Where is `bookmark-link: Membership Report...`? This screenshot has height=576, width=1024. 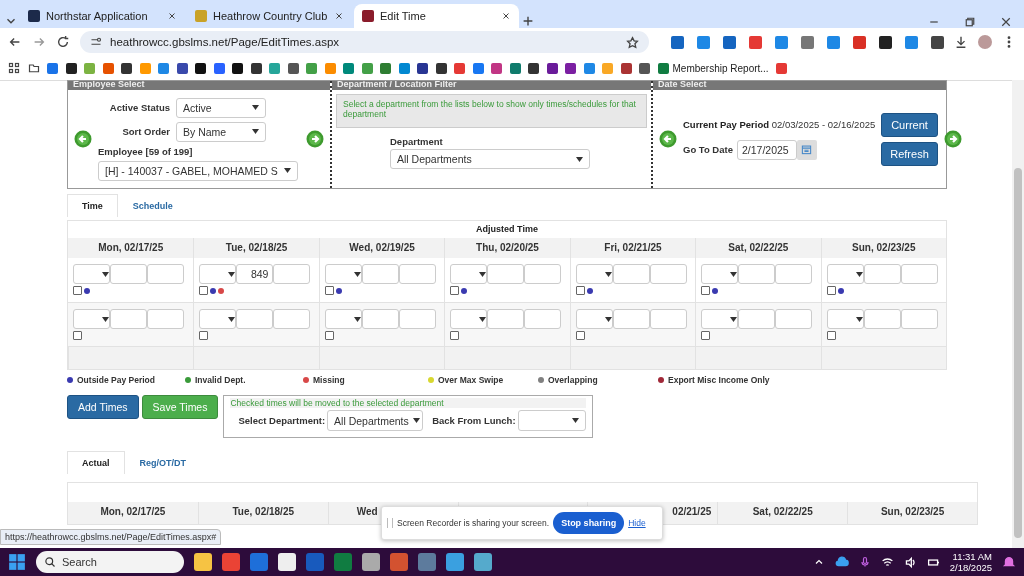
bookmark-link: Membership Report... is located at coordinates (713, 68).